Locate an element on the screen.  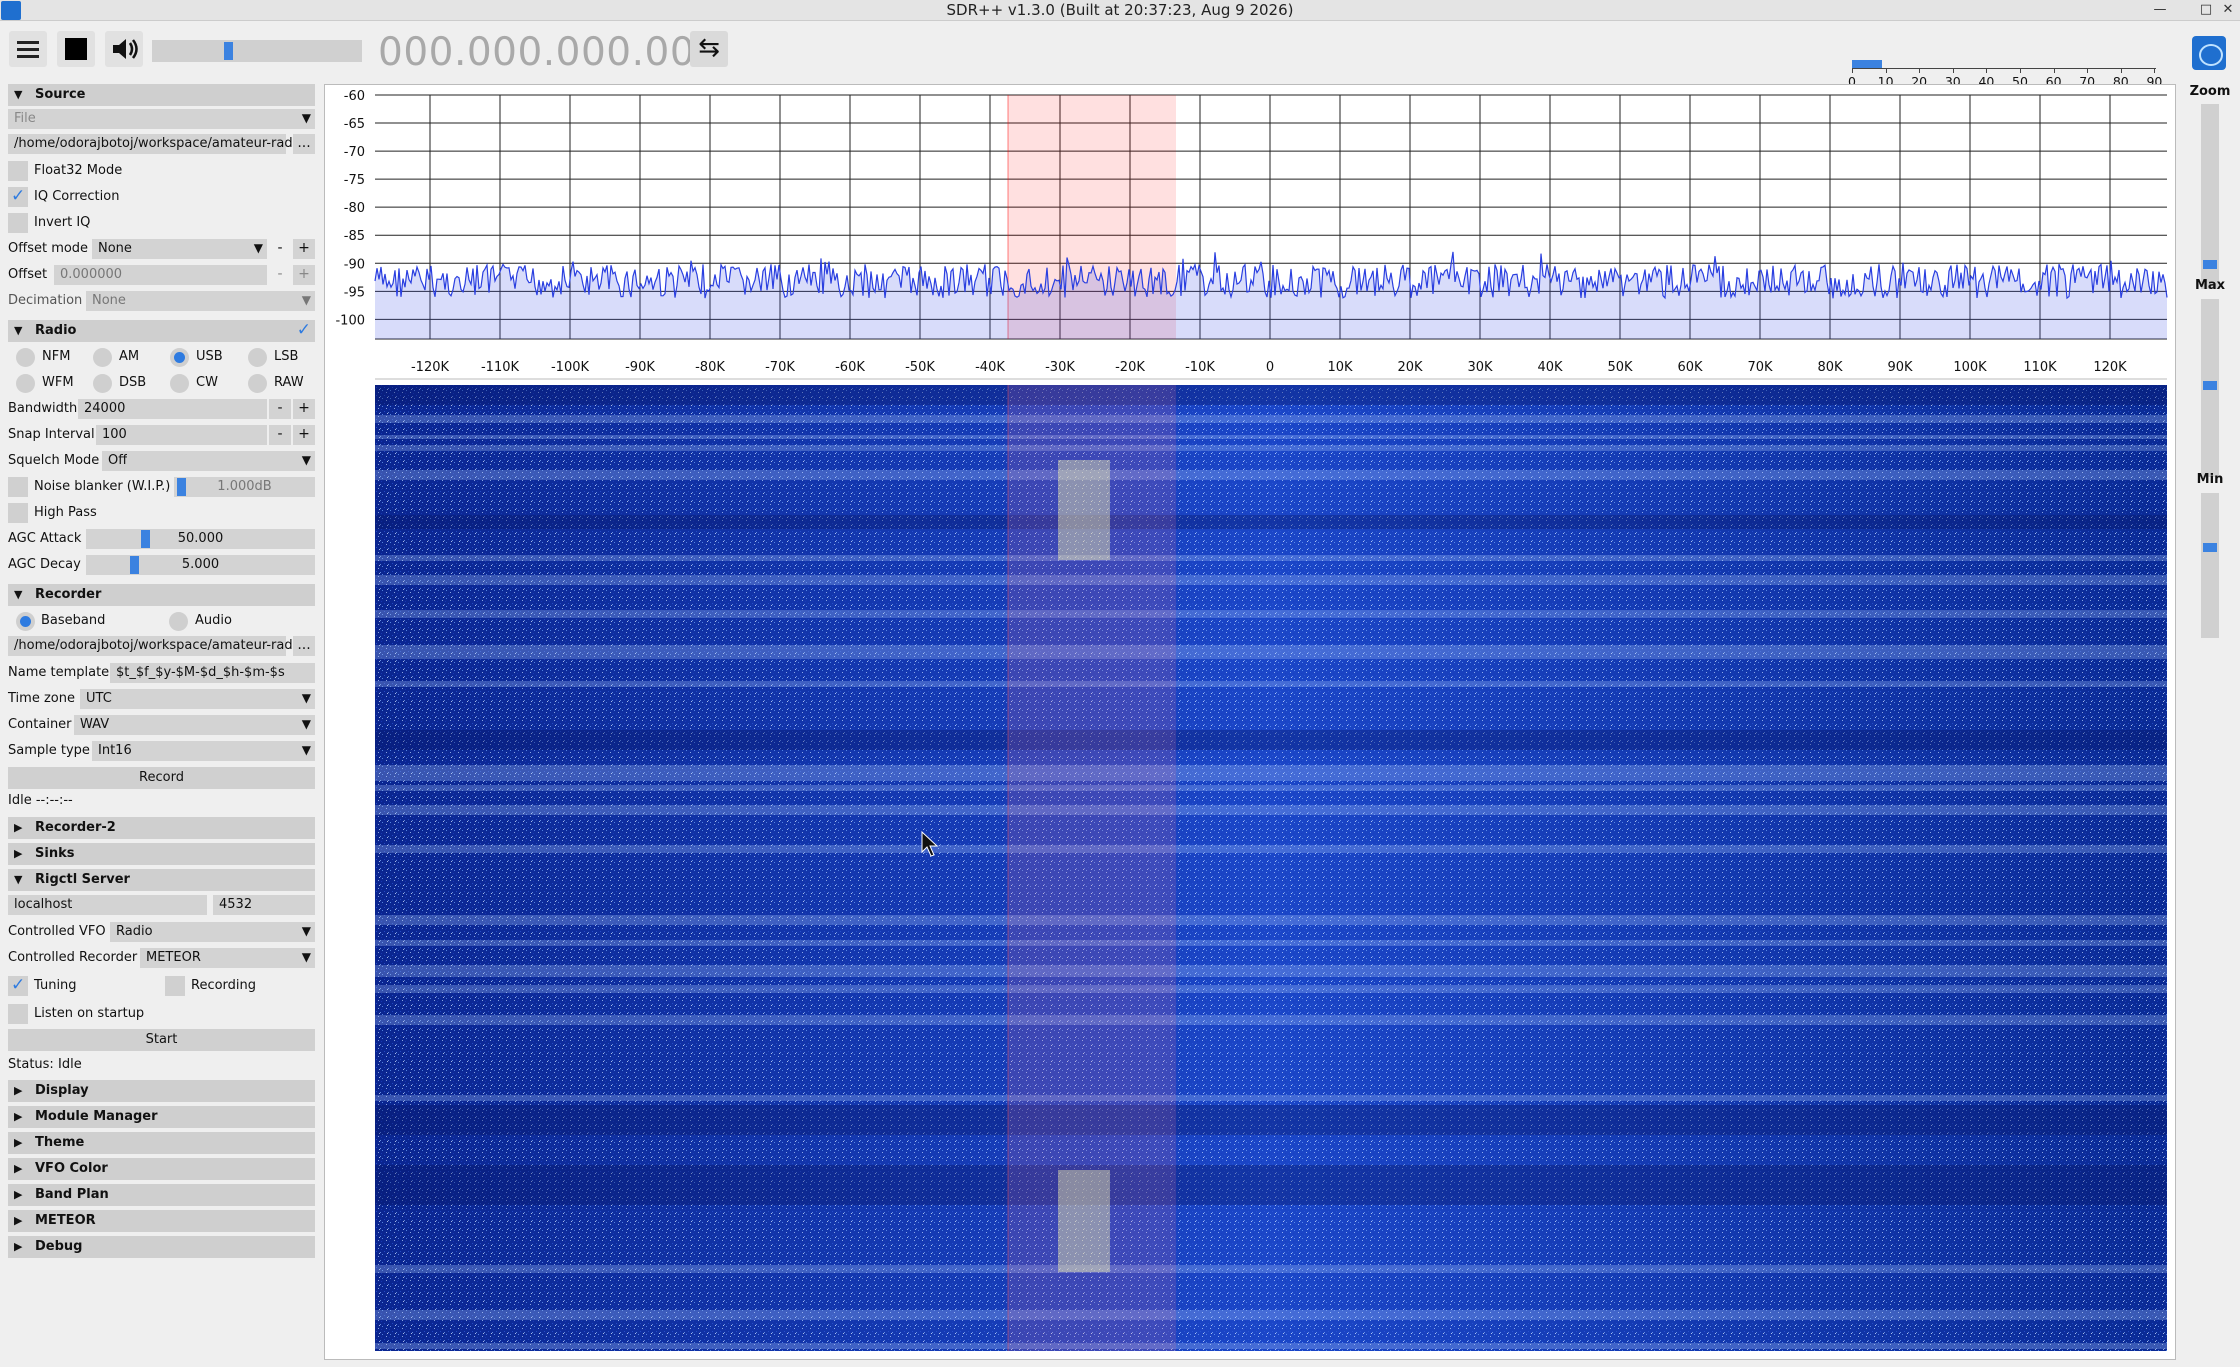
stop-button is located at coordinates (76, 49).